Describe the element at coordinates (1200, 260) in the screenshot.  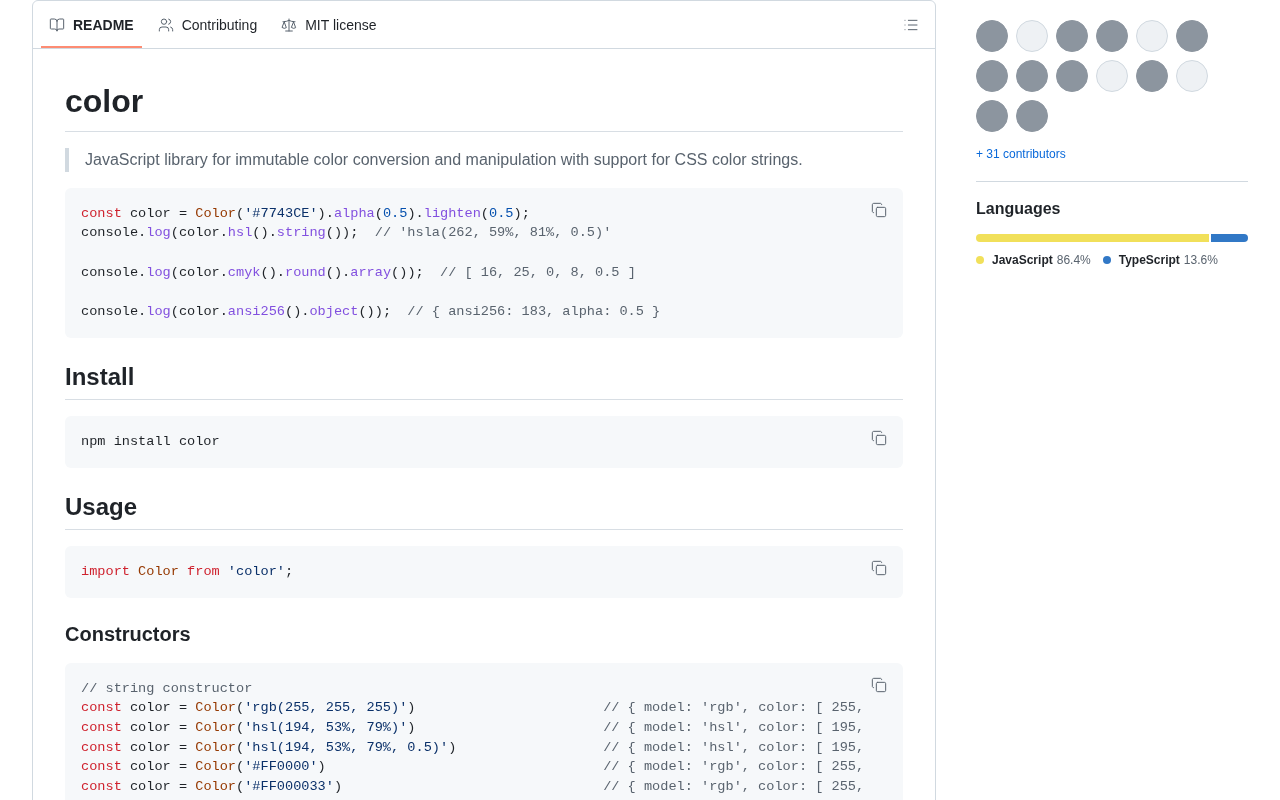
I see `language-percent: 13.6%` at that location.